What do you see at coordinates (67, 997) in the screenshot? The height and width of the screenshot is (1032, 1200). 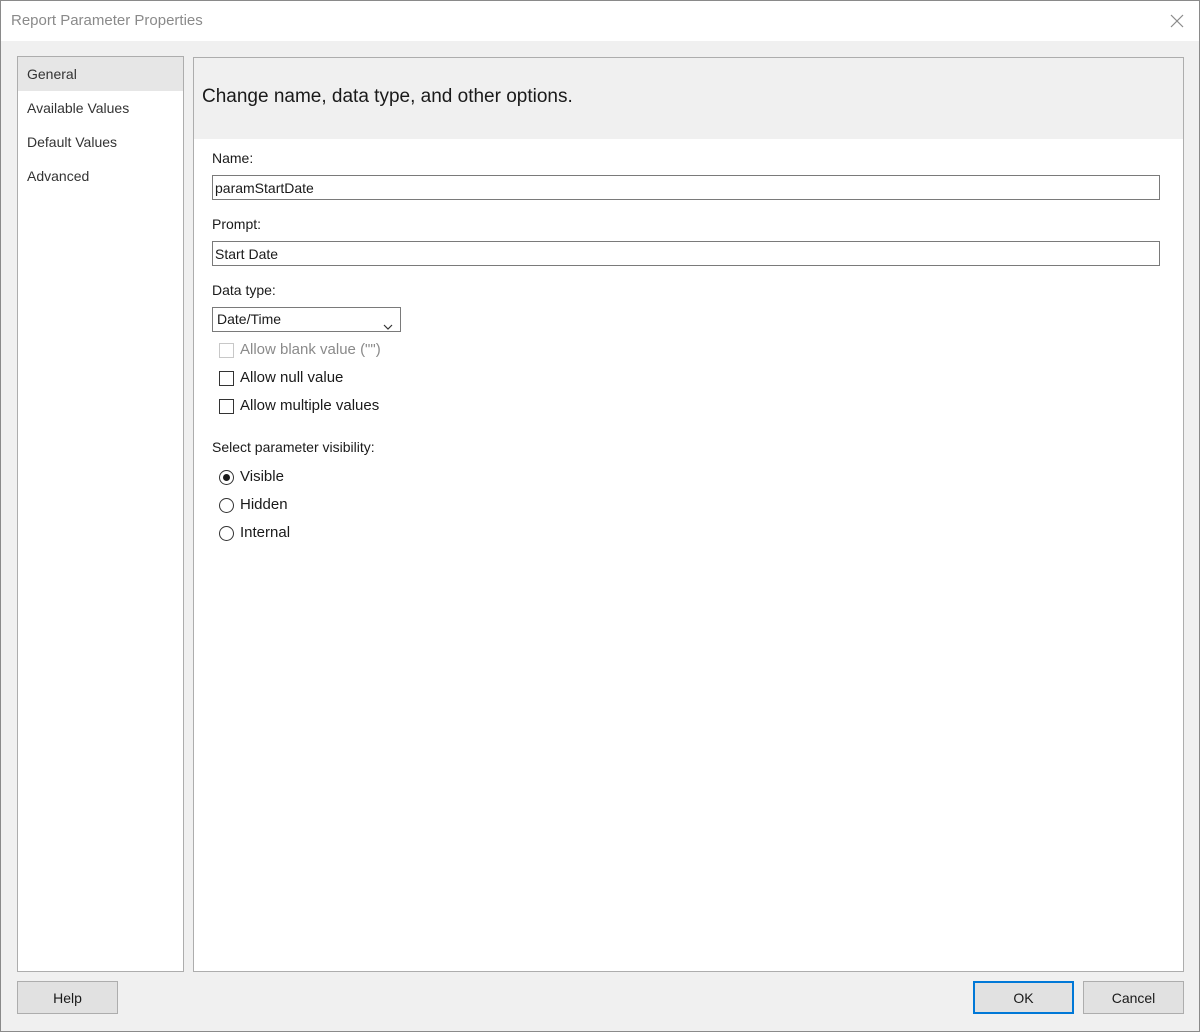 I see `help-button: Help` at bounding box center [67, 997].